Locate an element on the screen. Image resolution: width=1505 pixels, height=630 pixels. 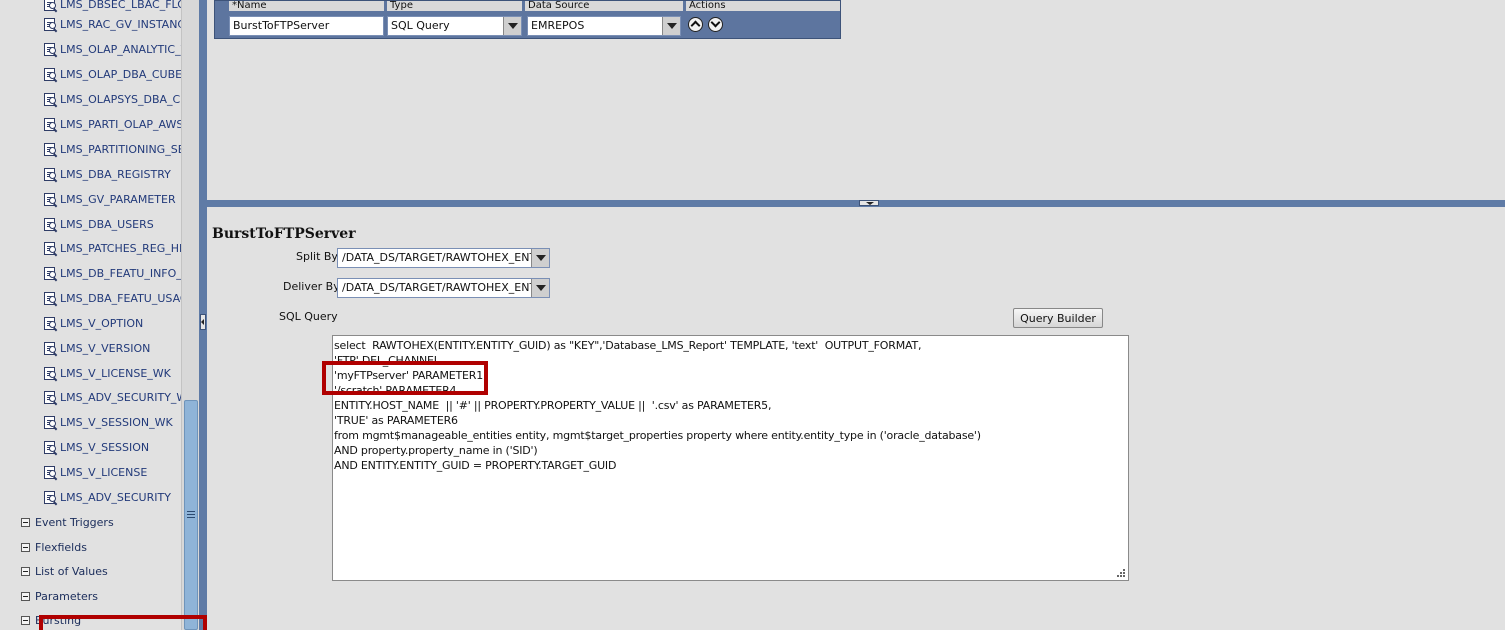
tree-item-lms-dba-users: LMS_DBA_USERS is located at coordinates (98, 224).